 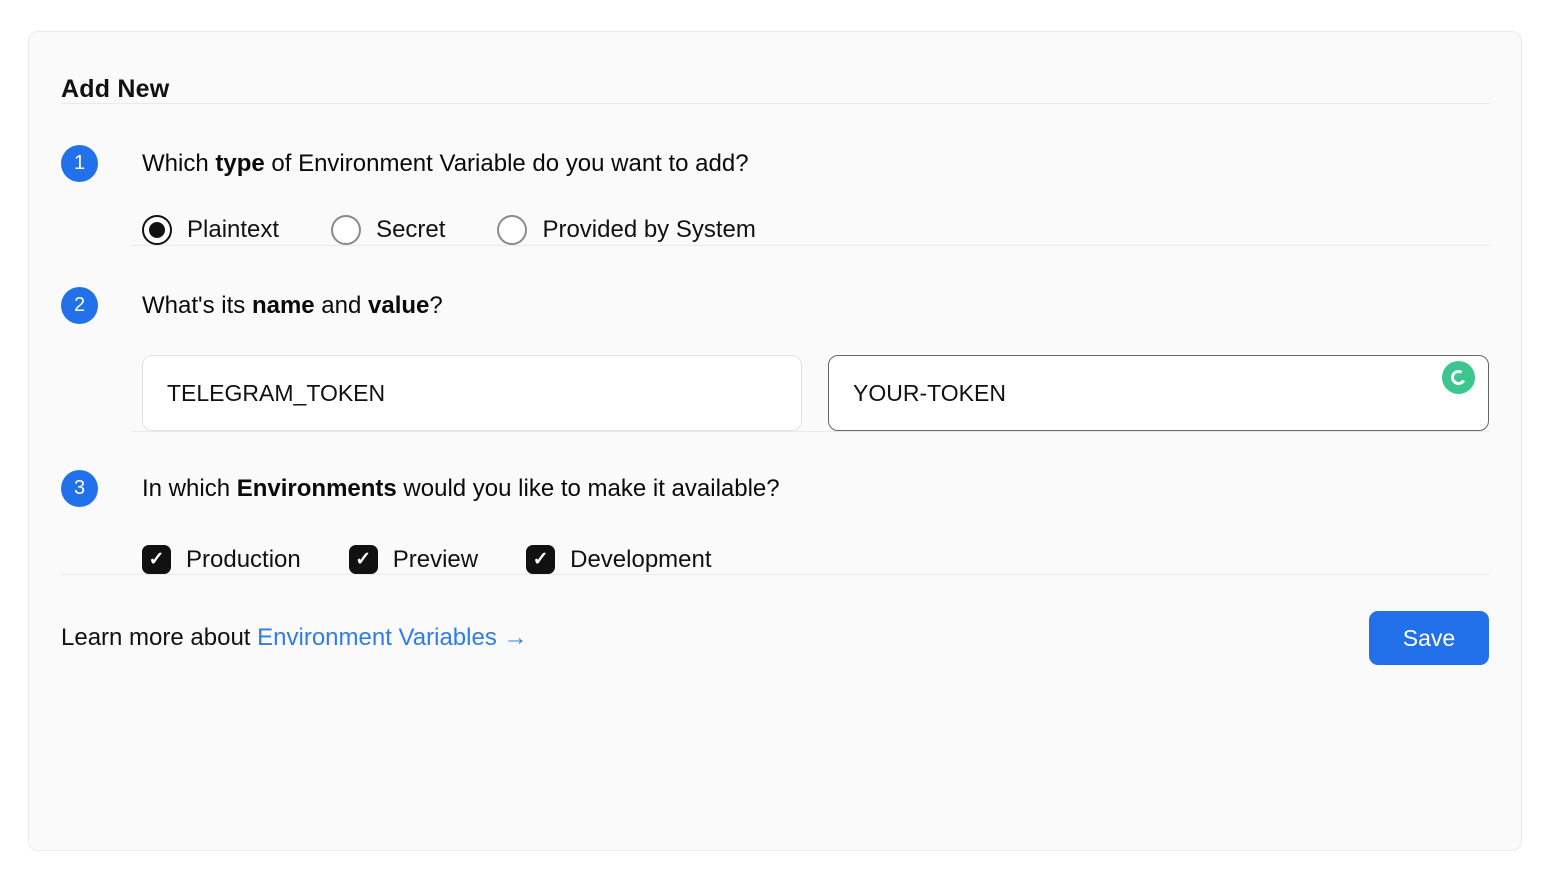 I want to click on learn-more-text: Learn more about Environment Variables →, so click(x=294, y=637).